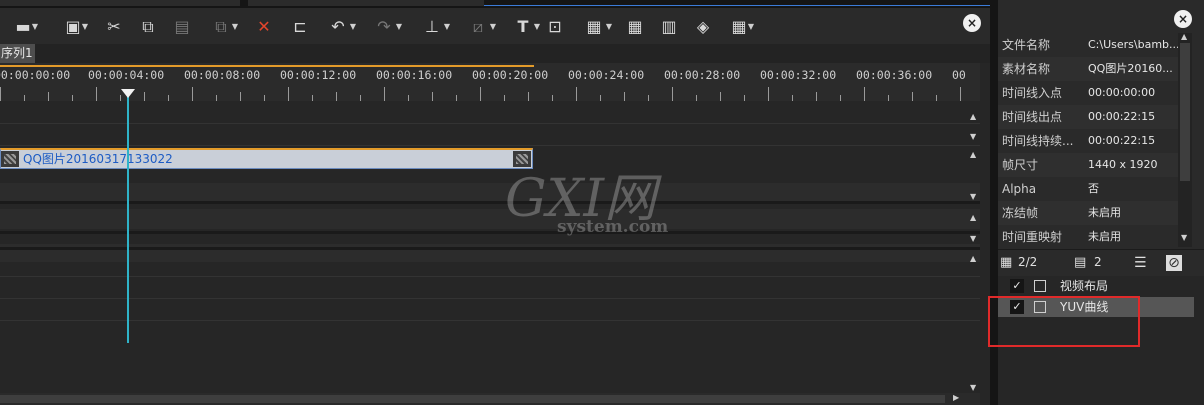  I want to click on ruler-timecode: 00:00:12:00, so click(318, 75).